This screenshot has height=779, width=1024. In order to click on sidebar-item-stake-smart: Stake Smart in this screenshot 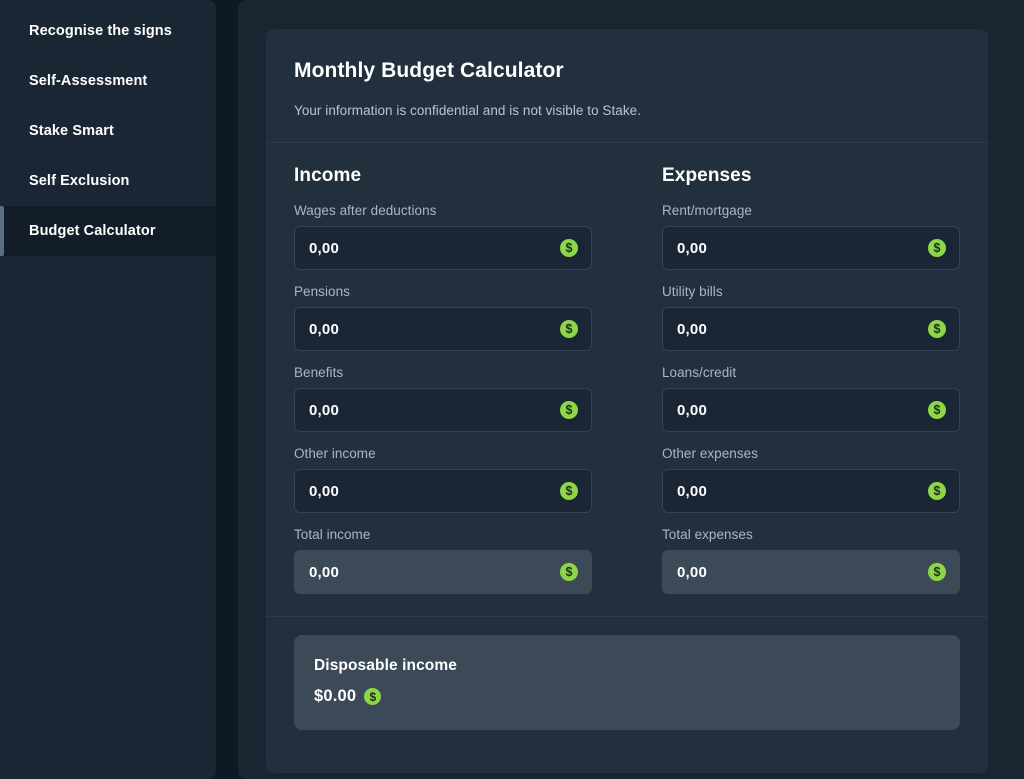, I will do `click(108, 131)`.